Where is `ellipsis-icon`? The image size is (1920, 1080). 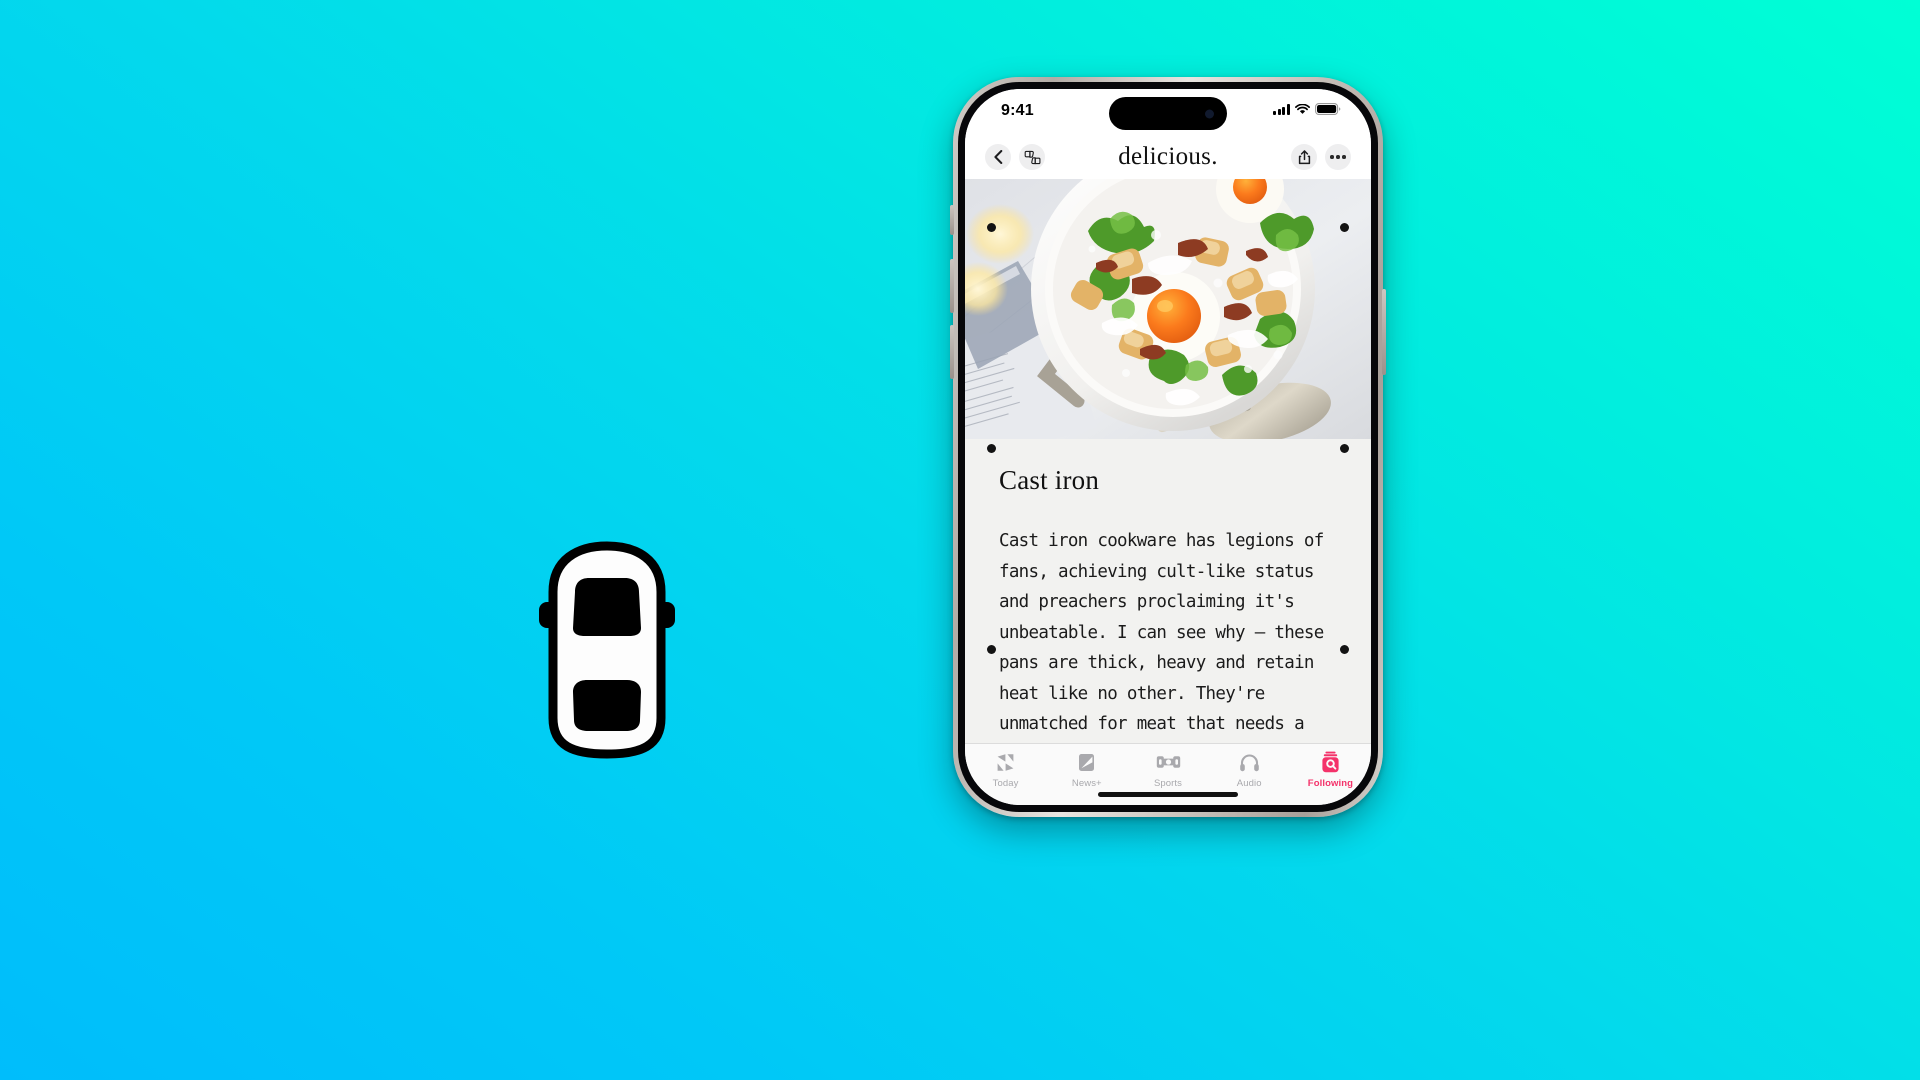 ellipsis-icon is located at coordinates (1338, 157).